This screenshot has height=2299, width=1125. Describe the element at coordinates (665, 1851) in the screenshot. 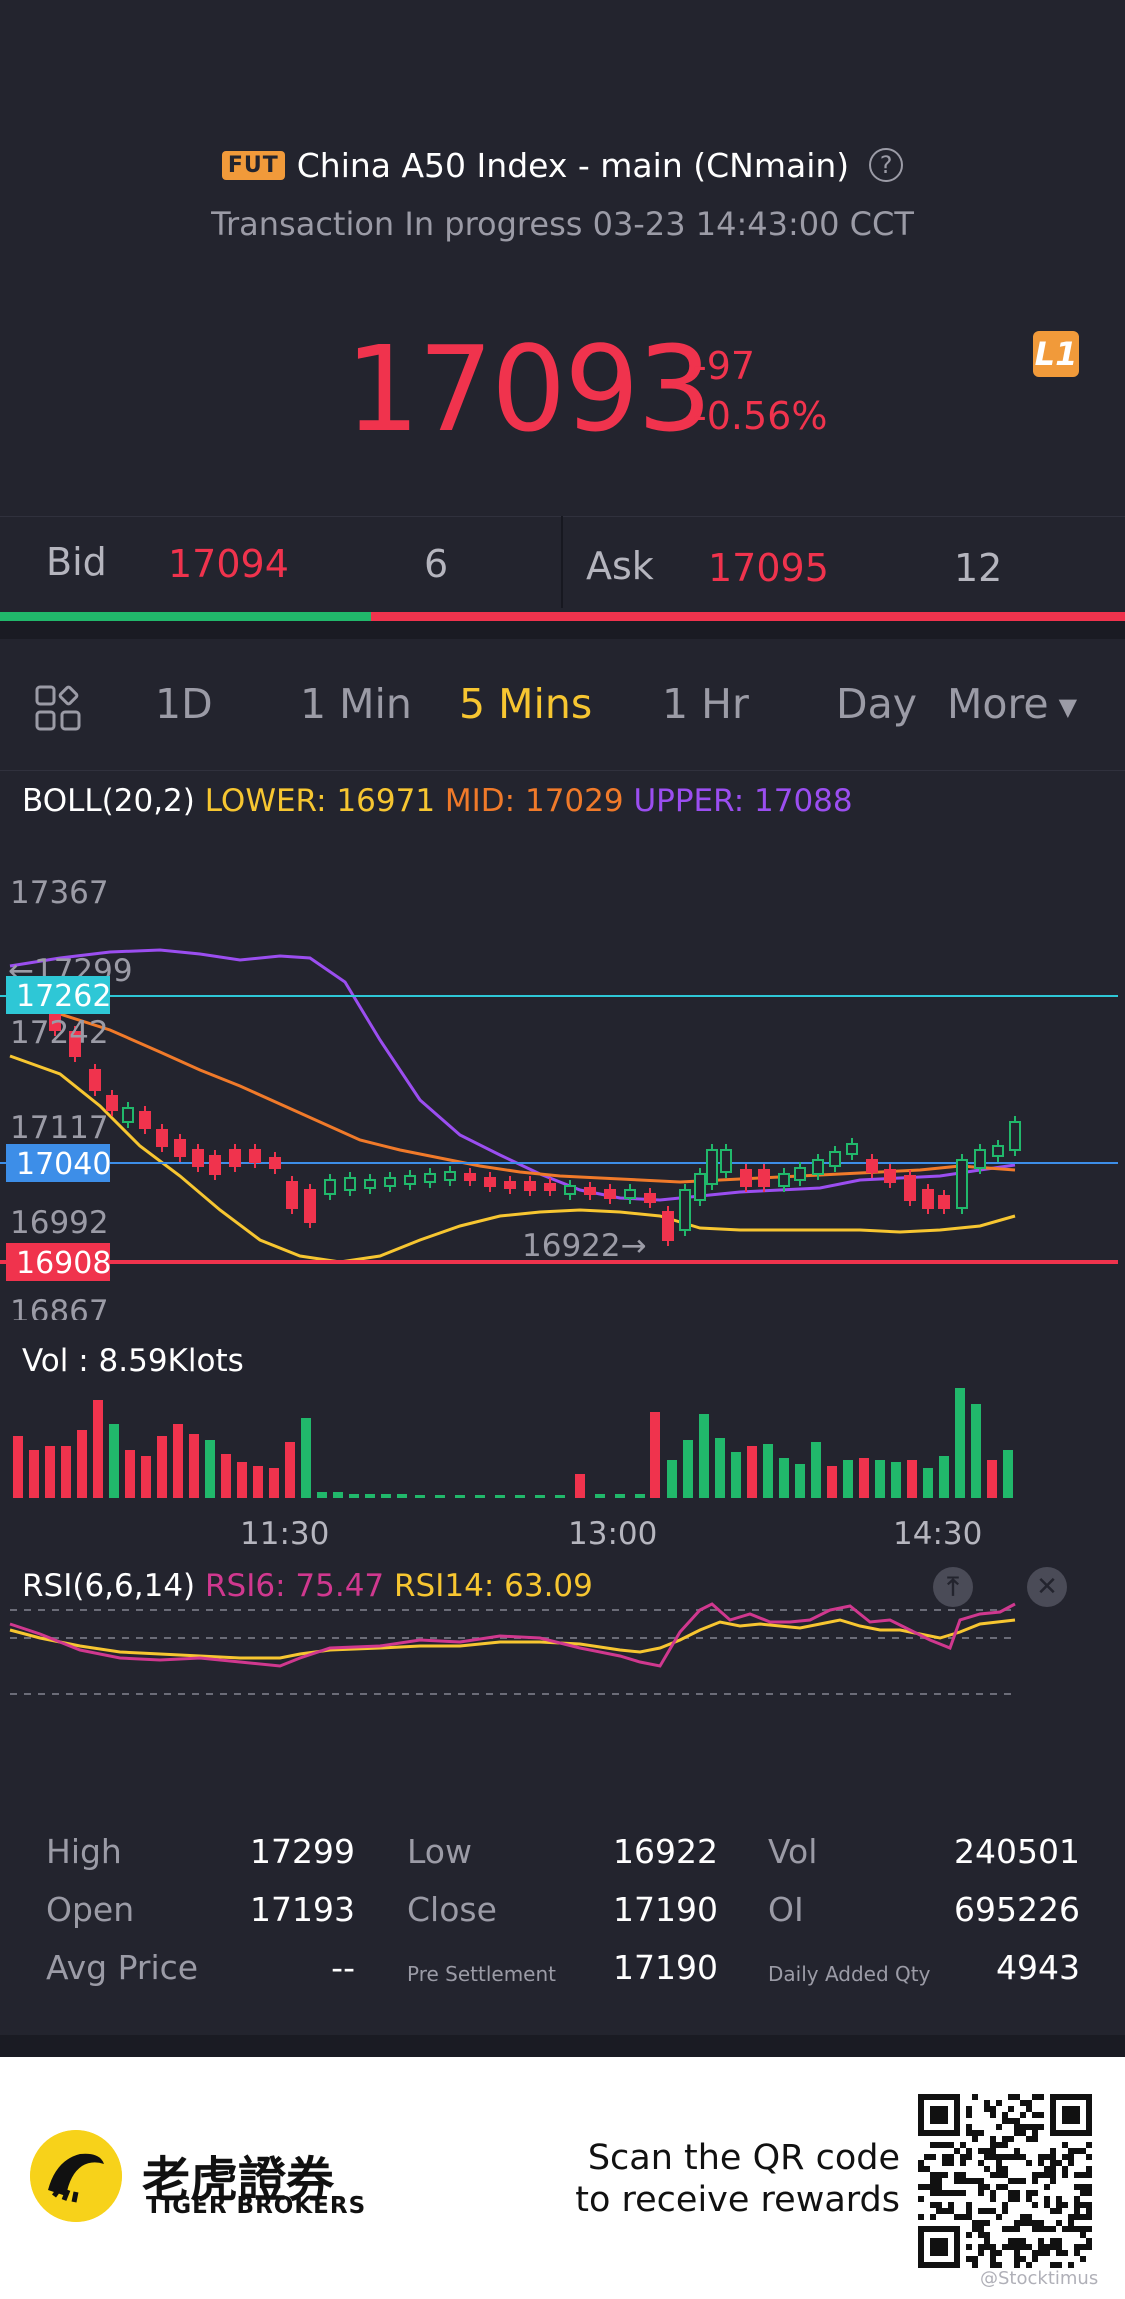

I see `stat-low: 16922` at that location.